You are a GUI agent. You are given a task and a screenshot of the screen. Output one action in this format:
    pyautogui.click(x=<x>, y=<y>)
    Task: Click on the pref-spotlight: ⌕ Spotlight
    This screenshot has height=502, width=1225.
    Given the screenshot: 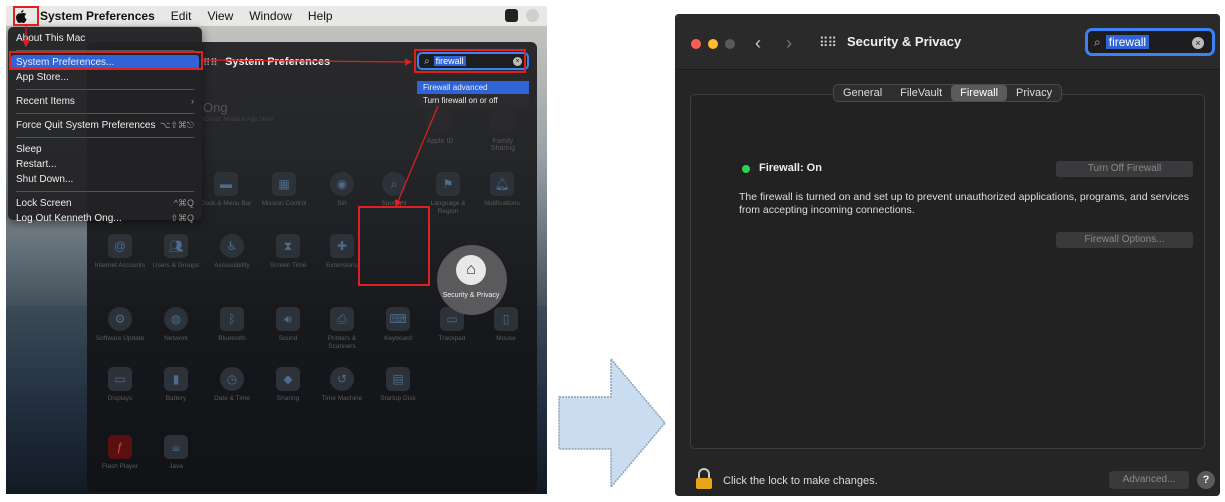 What is the action you would take?
    pyautogui.click(x=394, y=190)
    